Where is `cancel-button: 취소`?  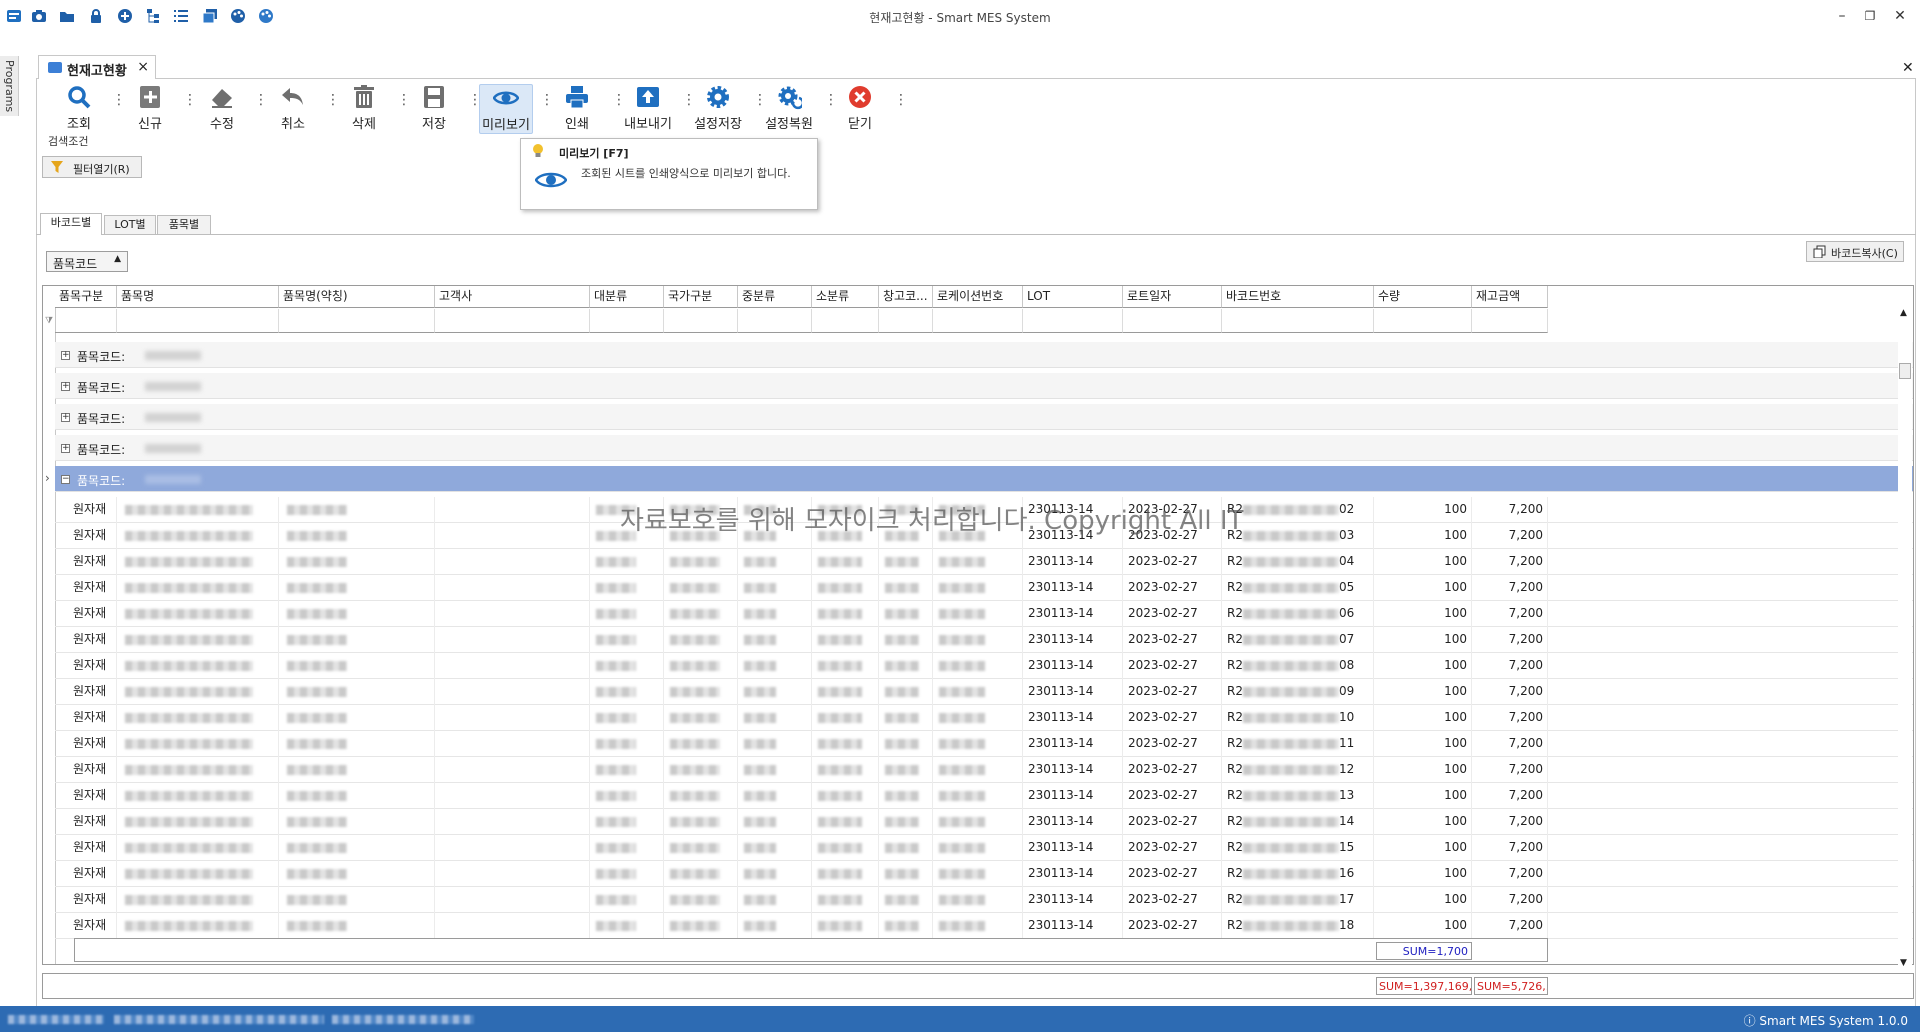
cancel-button: 취소 is located at coordinates (293, 108).